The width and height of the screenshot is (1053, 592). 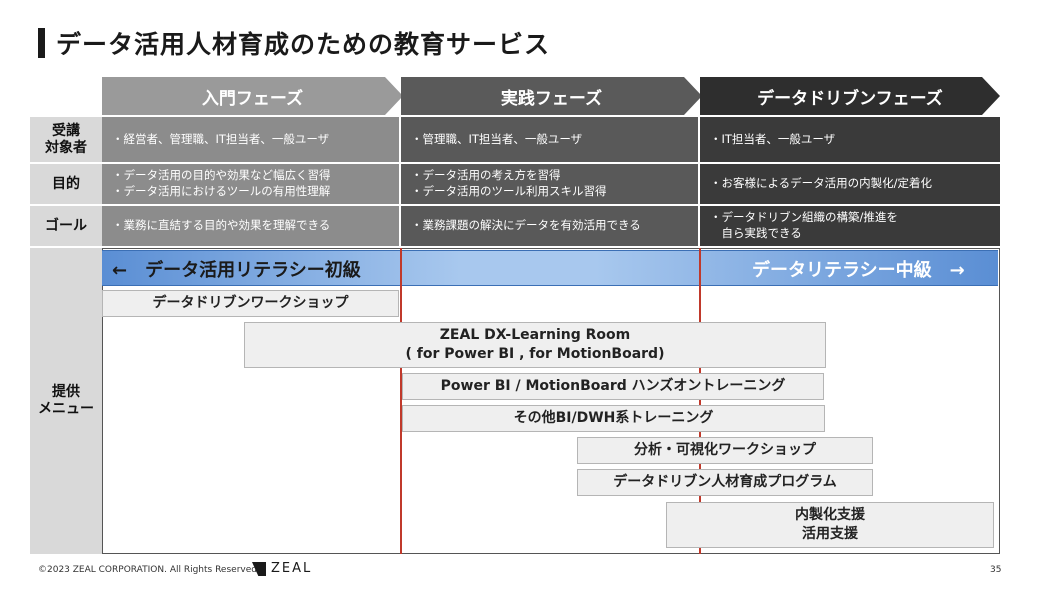 I want to click on literacy-intermediate-label: データリテラシー中級 →, so click(x=858, y=270).